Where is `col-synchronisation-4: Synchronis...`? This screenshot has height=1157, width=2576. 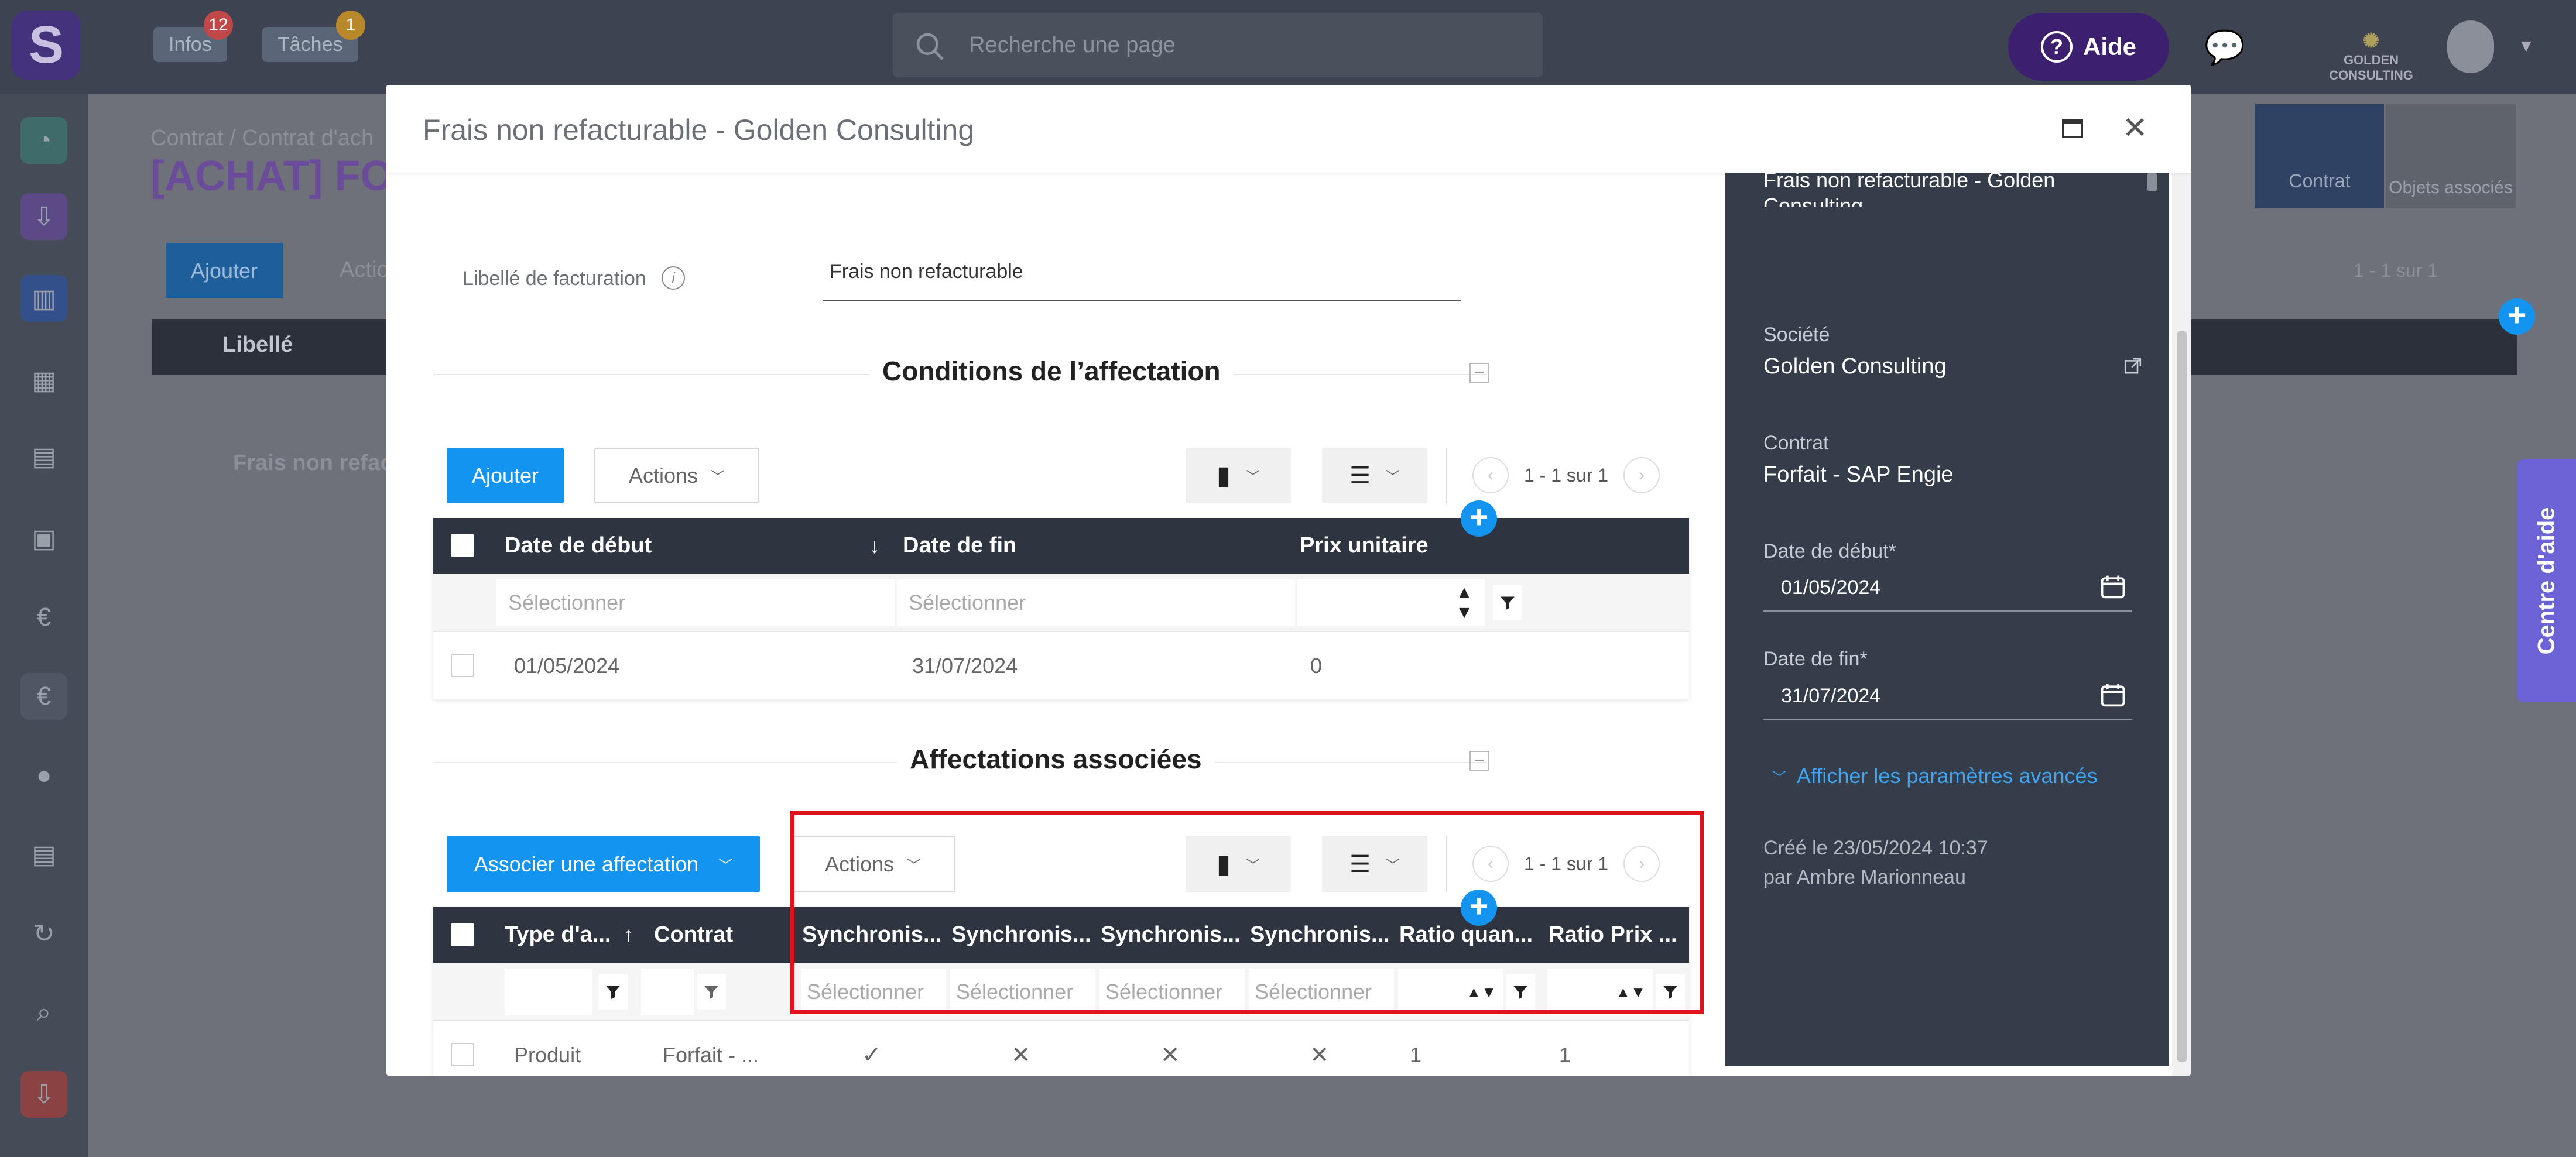
col-synchronisation-4: Synchronis... is located at coordinates (1321, 935).